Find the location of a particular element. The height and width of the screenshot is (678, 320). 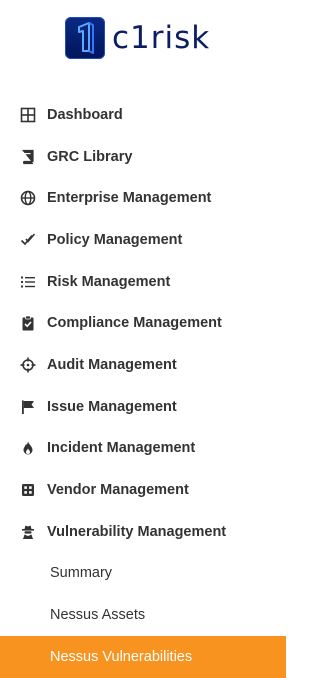

crosshair-icon is located at coordinates (28, 365).